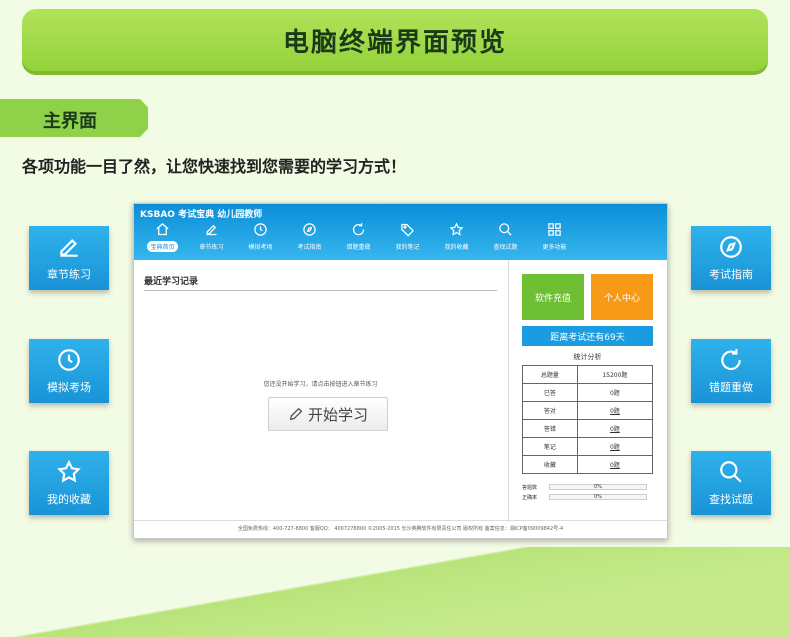  I want to click on side-card-favorites: 我的收藏, so click(69, 483).